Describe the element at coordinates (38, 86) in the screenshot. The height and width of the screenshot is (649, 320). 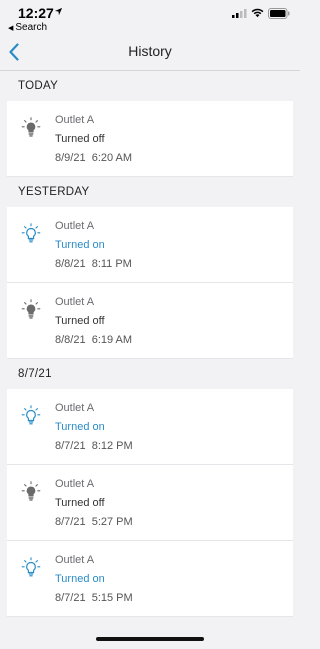
I see `section-header-today: TODAY` at that location.